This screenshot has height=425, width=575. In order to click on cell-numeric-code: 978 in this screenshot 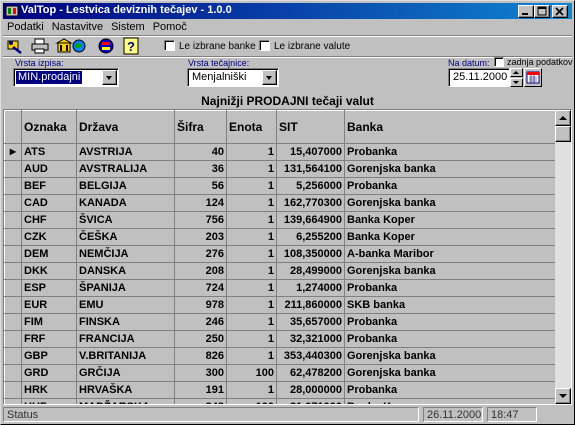, I will do `click(200, 305)`.